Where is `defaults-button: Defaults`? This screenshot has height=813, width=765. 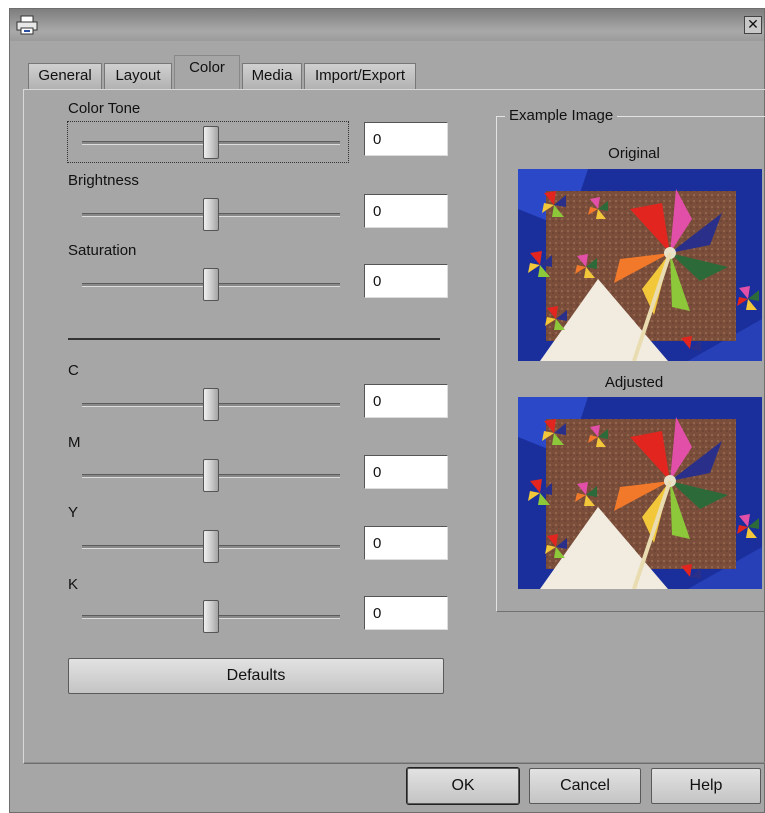 defaults-button: Defaults is located at coordinates (256, 676).